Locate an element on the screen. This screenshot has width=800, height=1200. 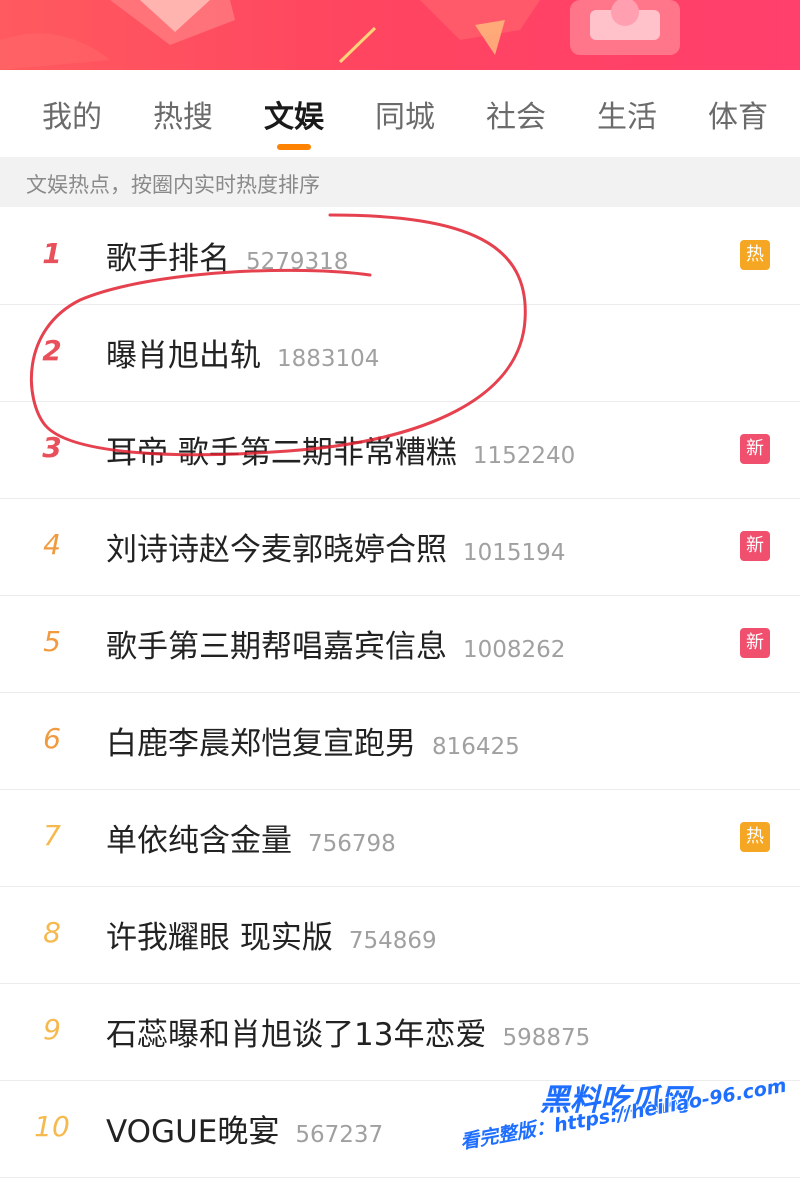
list-item: 10 VOGUE晚宴 567237 is located at coordinates (400, 1129).